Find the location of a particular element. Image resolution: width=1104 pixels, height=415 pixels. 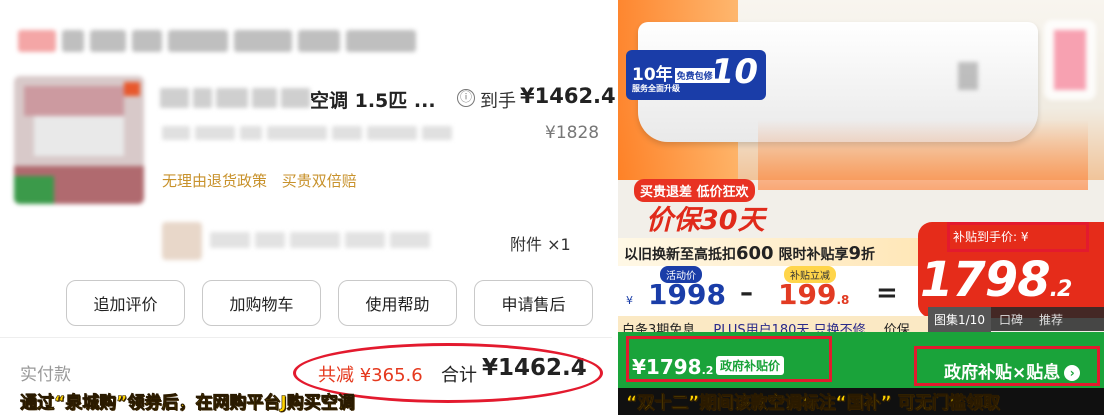

after-sales-button: 申请售后 is located at coordinates (533, 303).